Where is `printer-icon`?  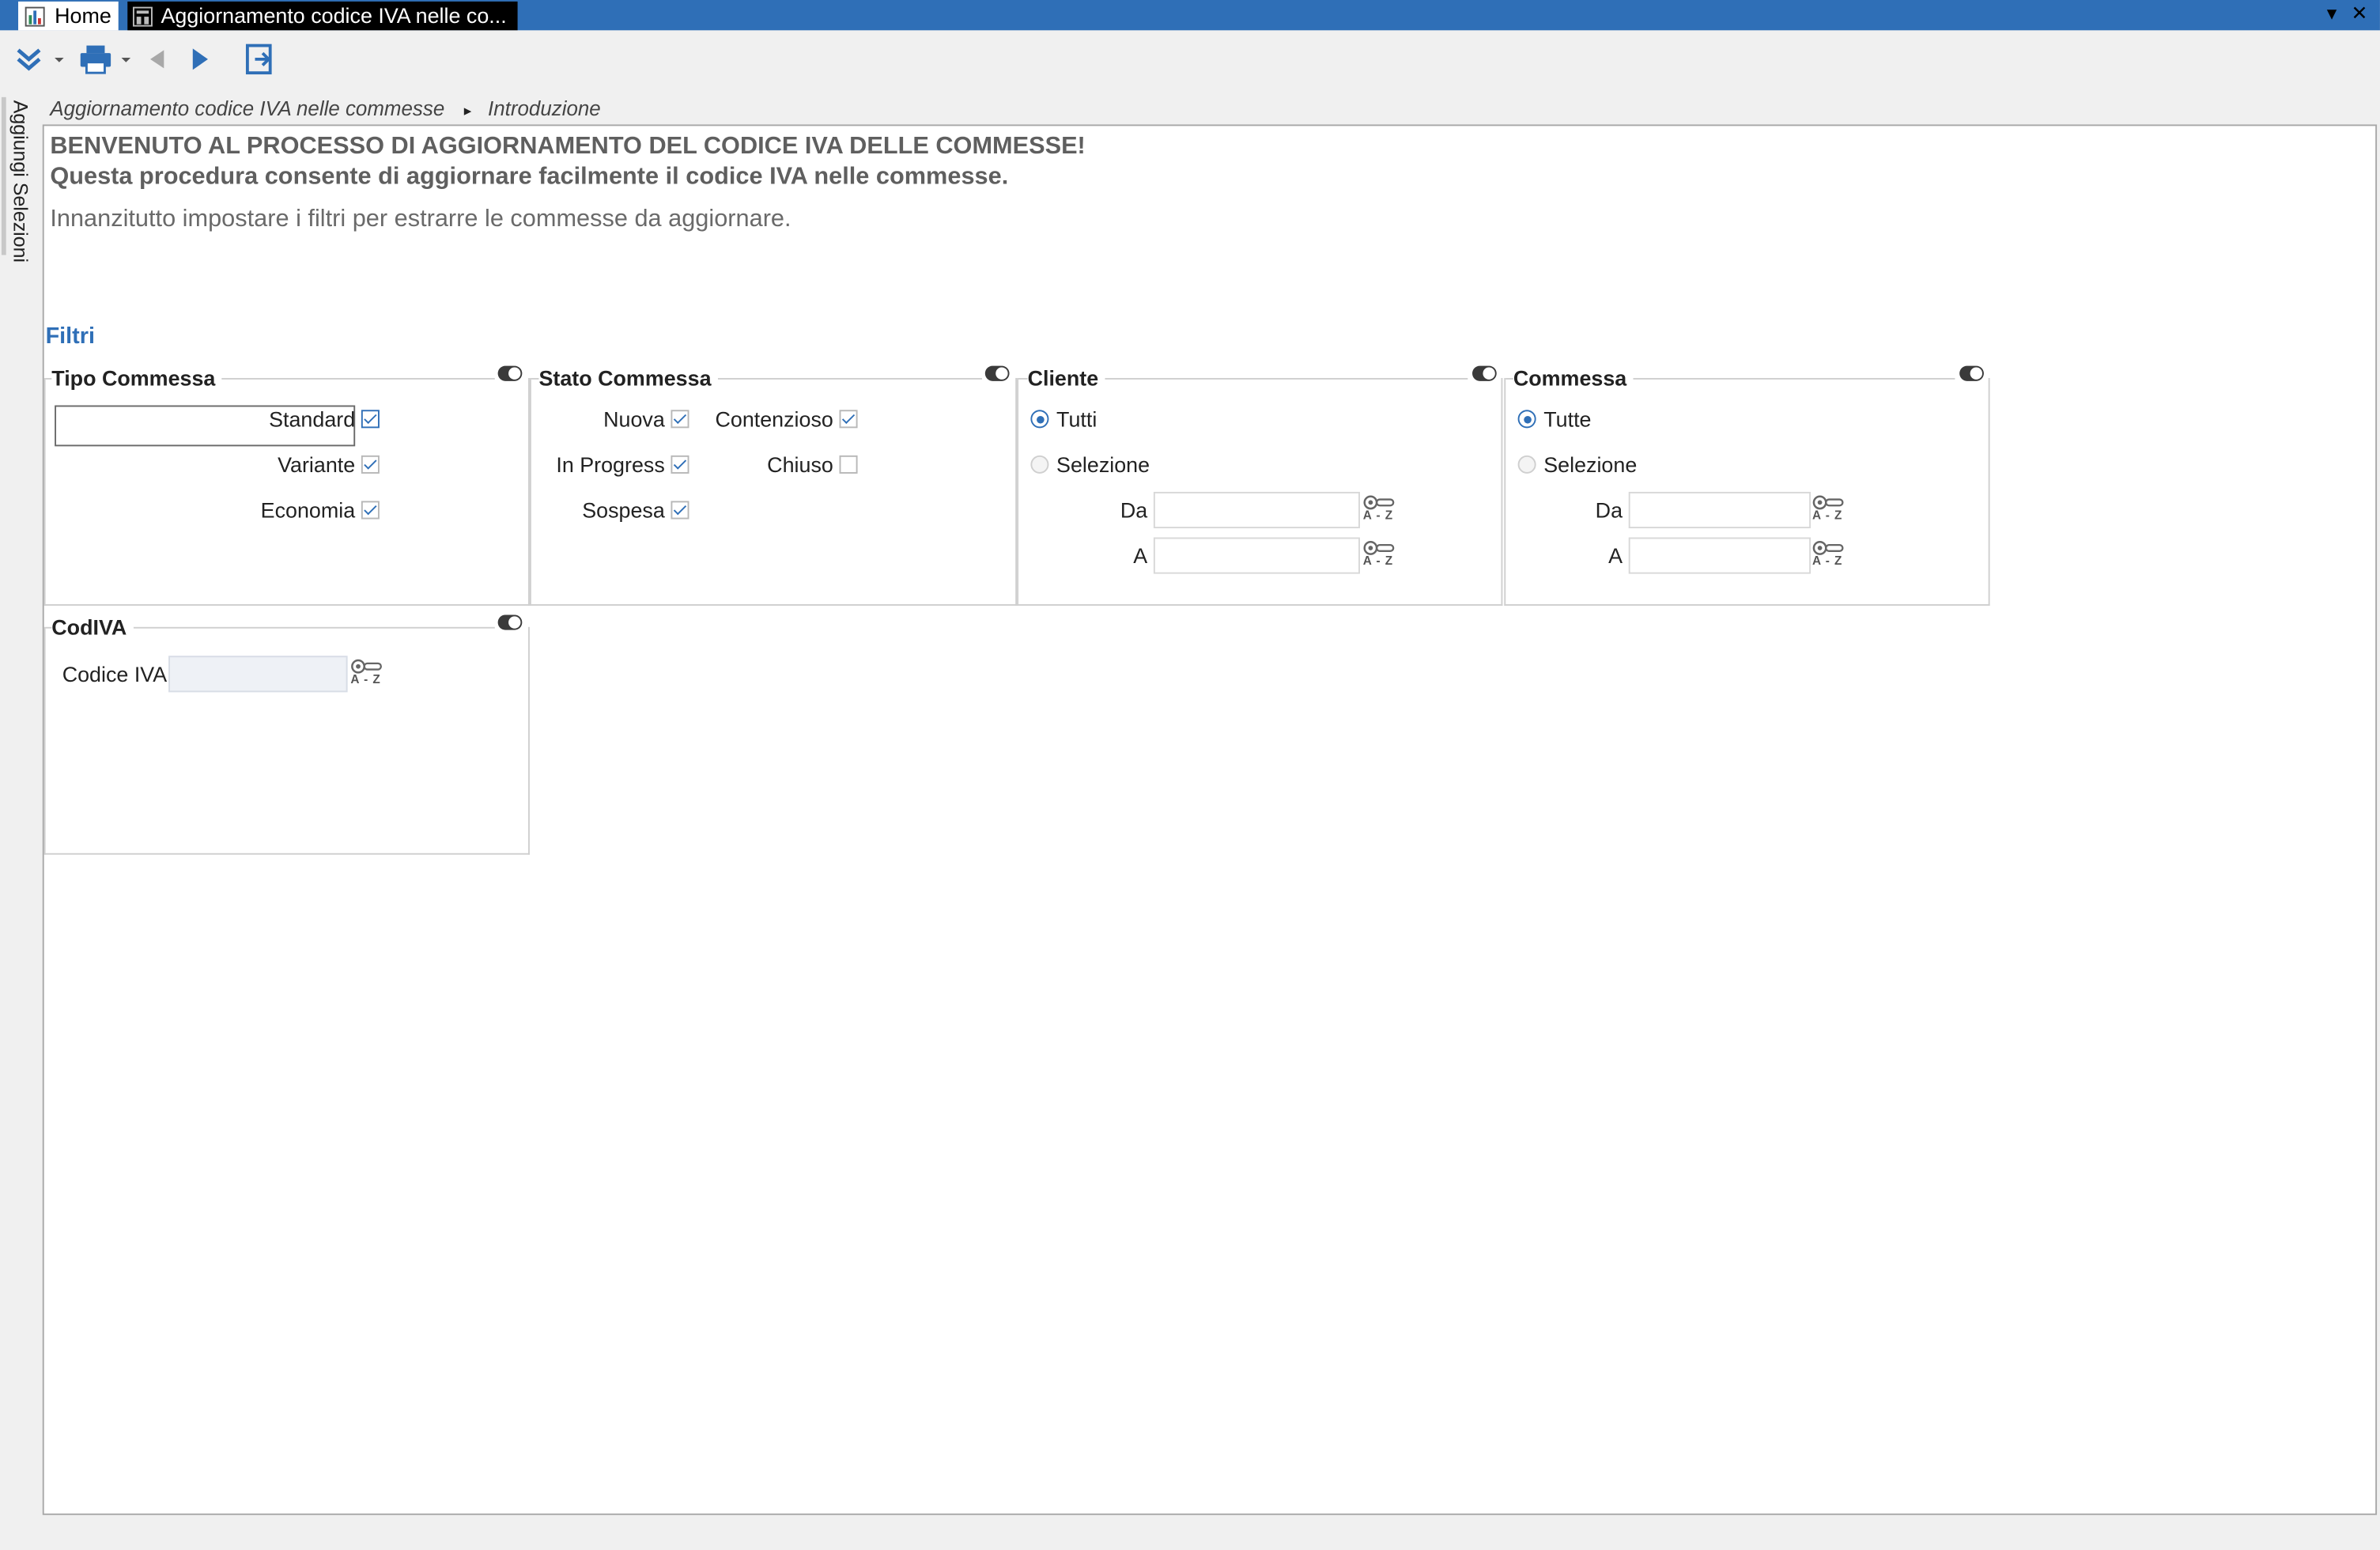
printer-icon is located at coordinates (105, 59).